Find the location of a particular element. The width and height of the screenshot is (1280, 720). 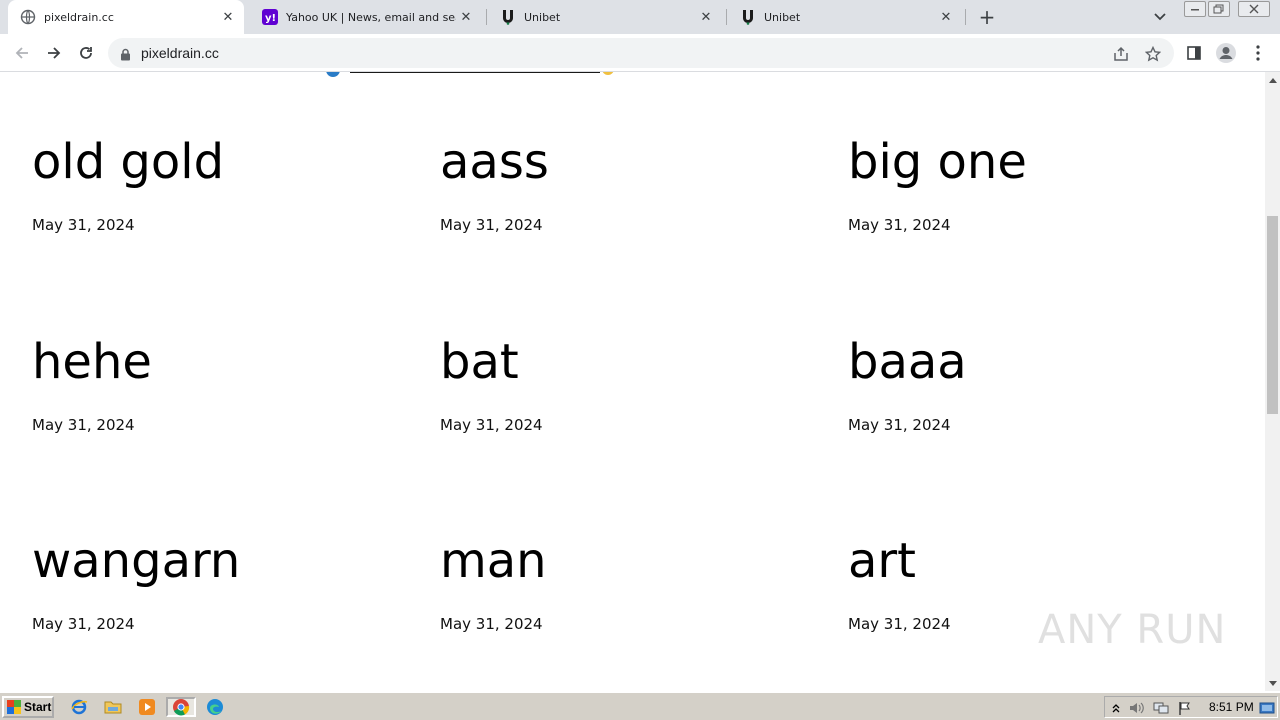

tab-yahoo: y! Yahoo UK | News, email and search ✕ is located at coordinates (366, 17).